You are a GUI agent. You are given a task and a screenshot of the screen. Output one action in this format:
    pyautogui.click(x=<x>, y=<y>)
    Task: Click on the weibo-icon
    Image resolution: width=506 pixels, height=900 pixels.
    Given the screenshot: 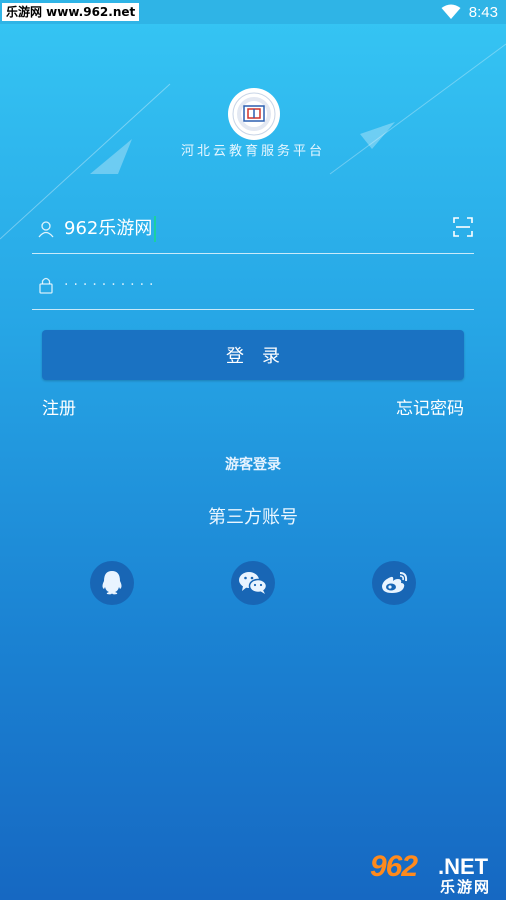 What is the action you would take?
    pyautogui.click(x=395, y=582)
    